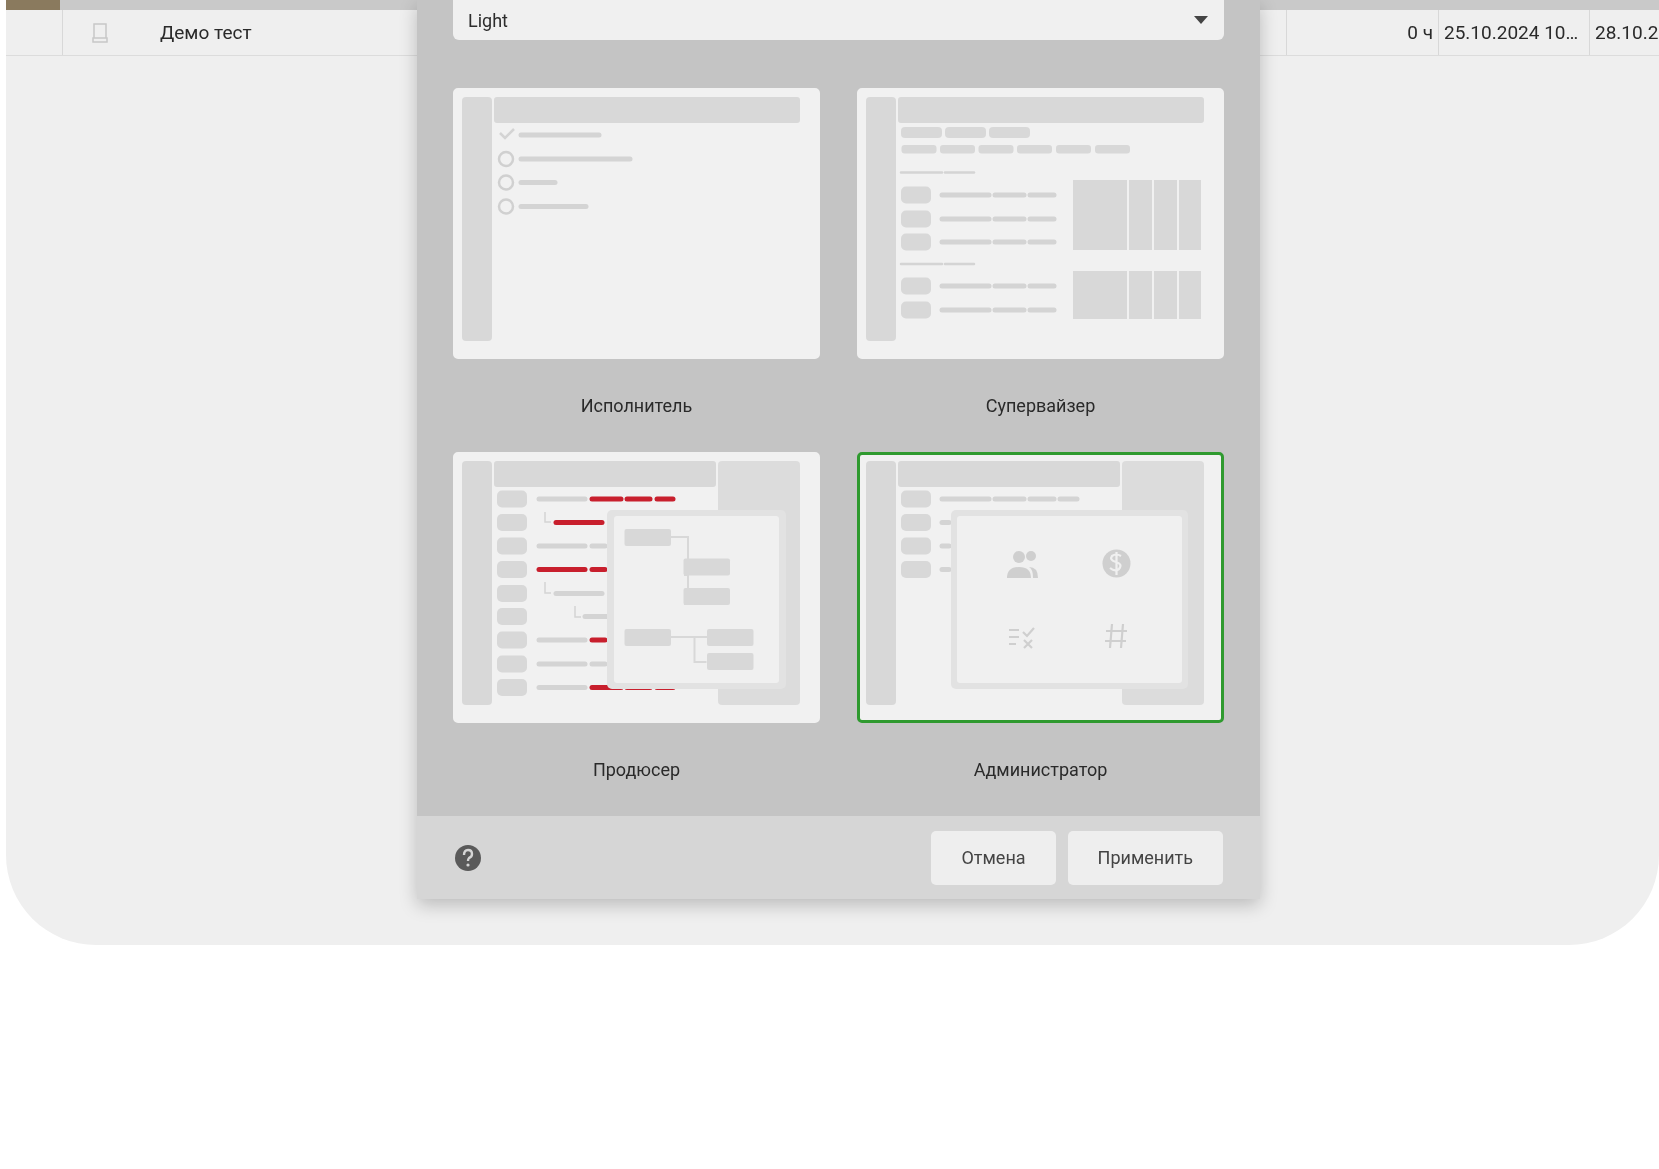 The width and height of the screenshot is (1659, 1169). I want to click on help-icon, so click(468, 857).